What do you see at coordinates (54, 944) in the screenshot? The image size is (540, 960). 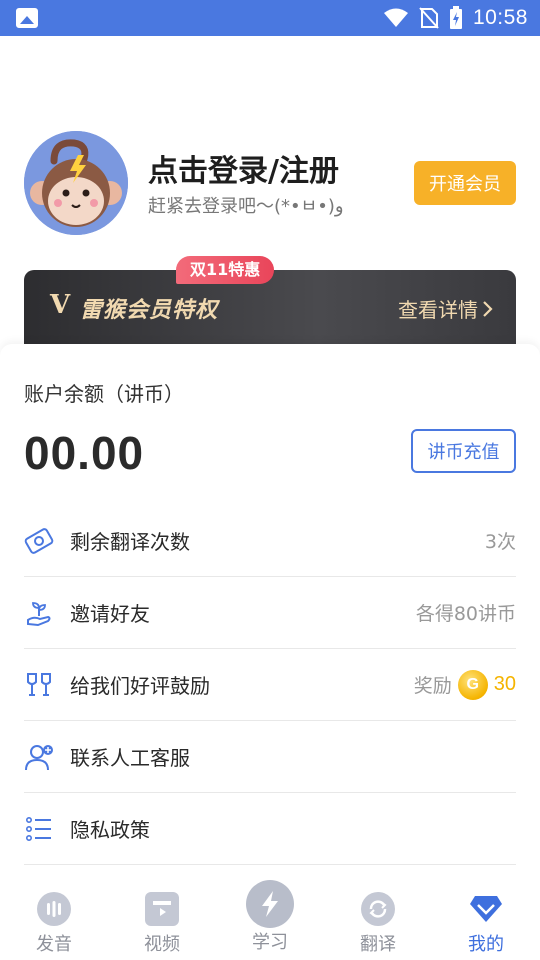 I see `tab-label: 发音` at bounding box center [54, 944].